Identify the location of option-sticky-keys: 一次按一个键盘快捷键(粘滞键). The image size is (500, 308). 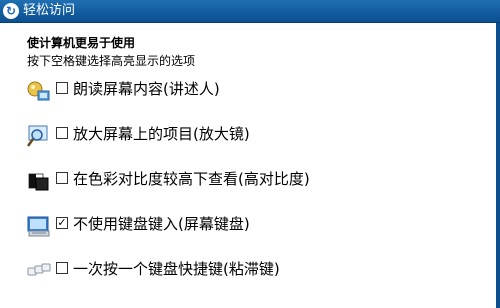
(246, 274).